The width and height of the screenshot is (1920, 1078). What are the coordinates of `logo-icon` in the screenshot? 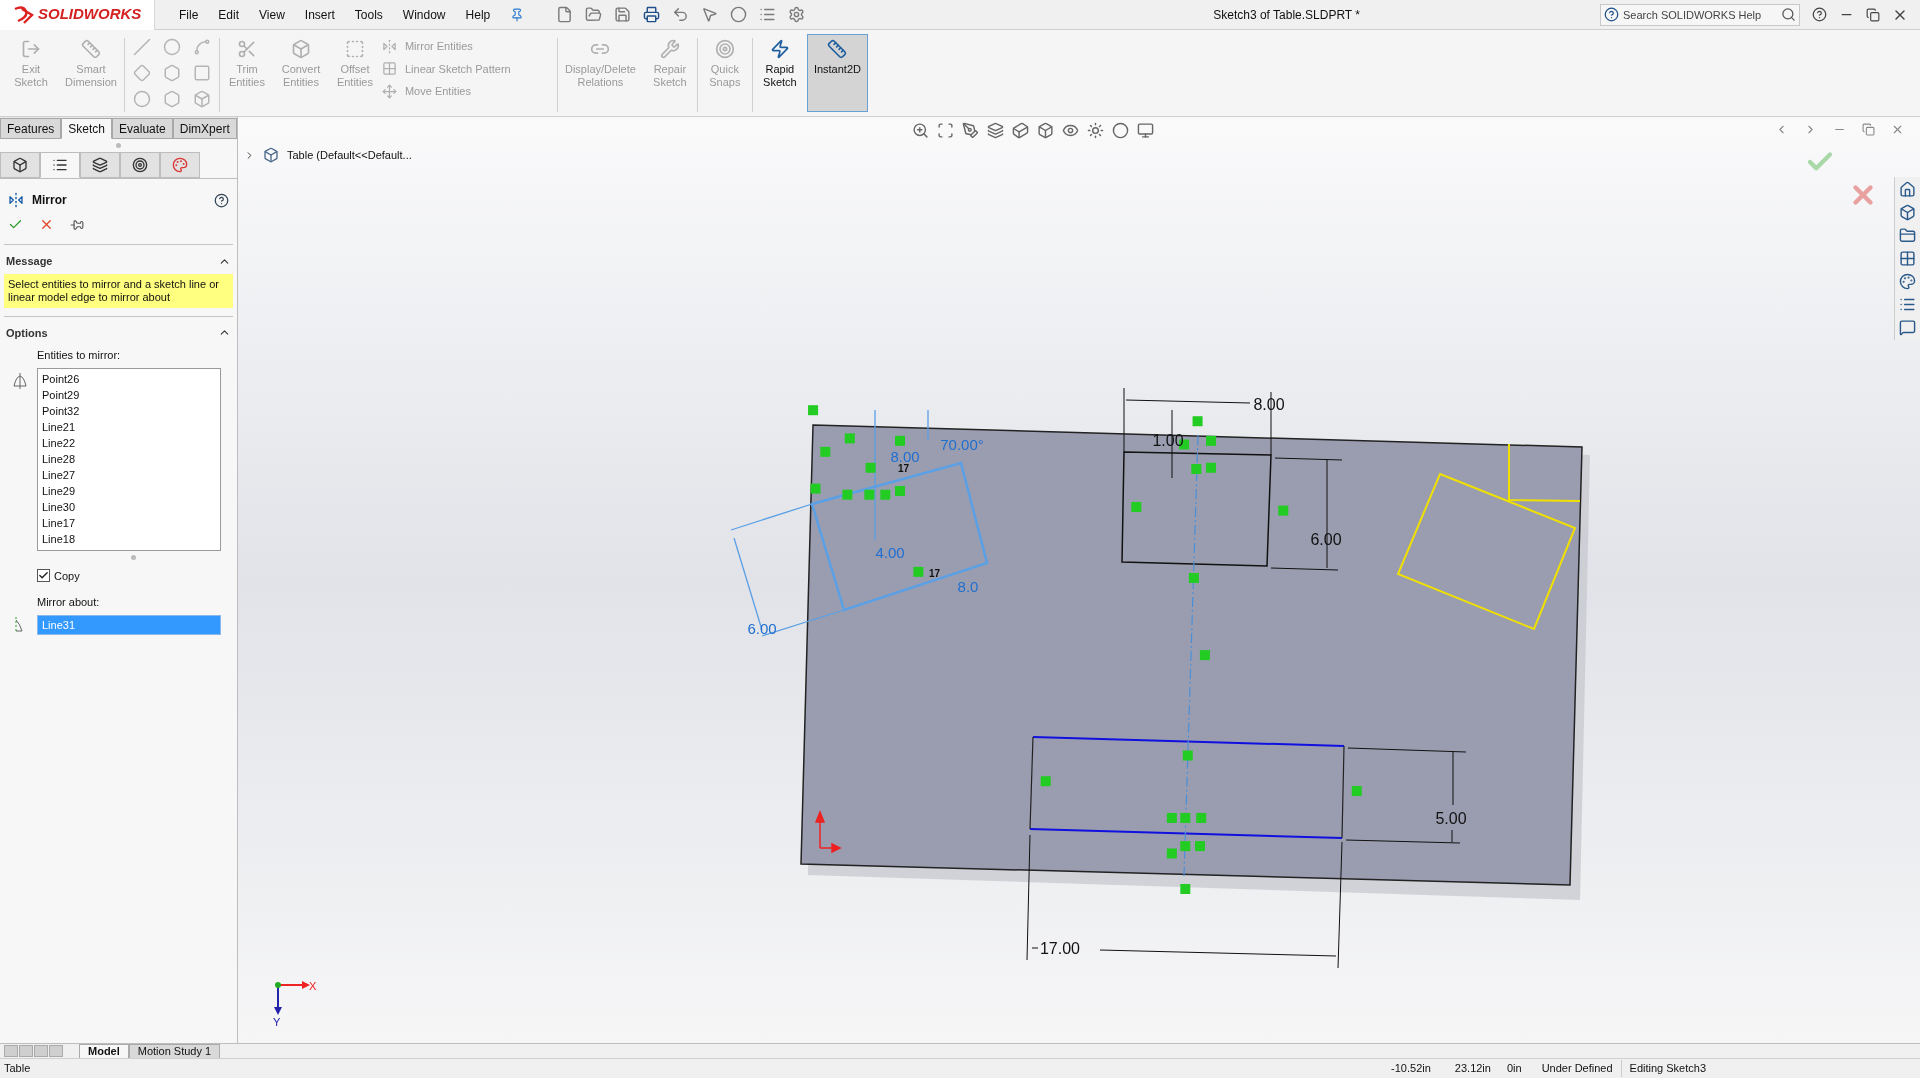 It's located at (23, 14).